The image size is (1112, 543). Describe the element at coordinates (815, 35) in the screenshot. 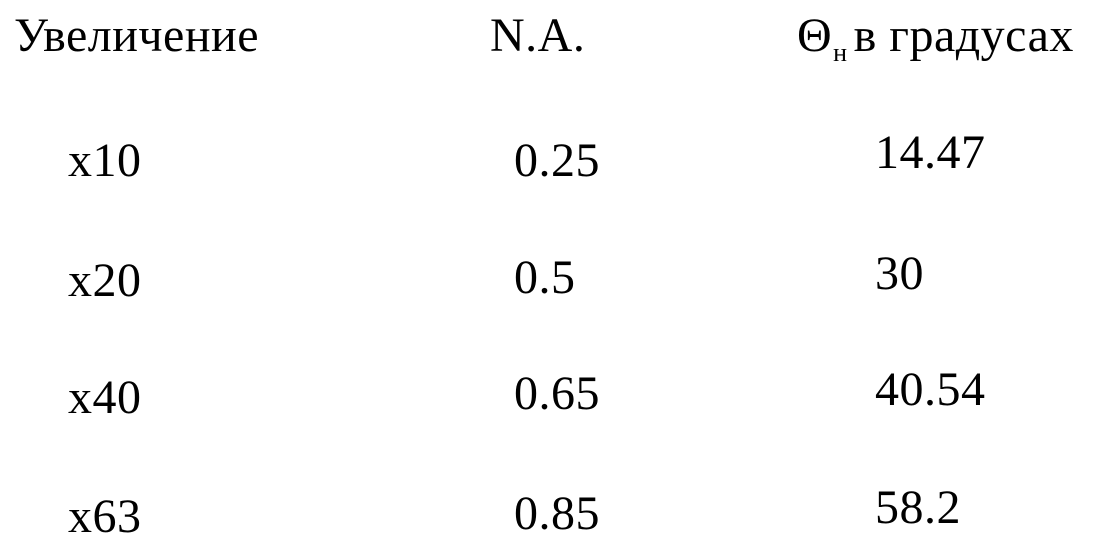

I see `theta-symbol: Θ` at that location.